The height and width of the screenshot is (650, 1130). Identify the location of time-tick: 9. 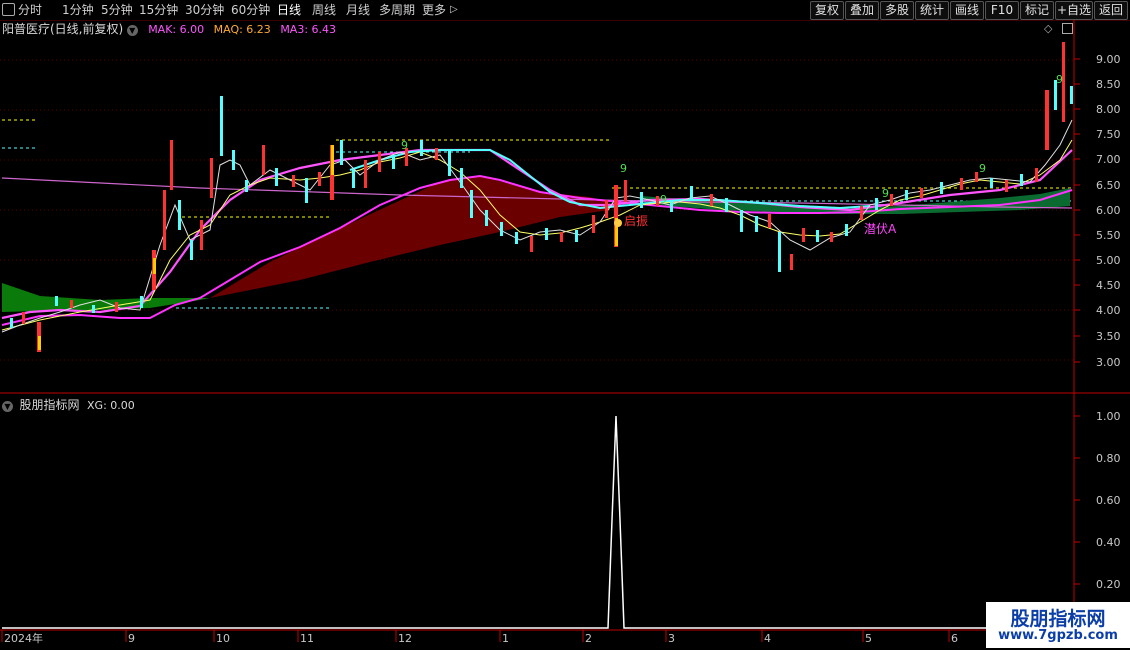
(131, 638).